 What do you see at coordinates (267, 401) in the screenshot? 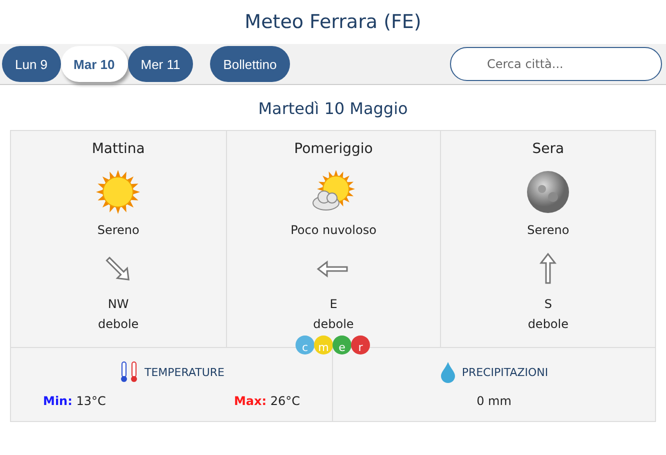
I see `max-temperature: Max: 26°C` at bounding box center [267, 401].